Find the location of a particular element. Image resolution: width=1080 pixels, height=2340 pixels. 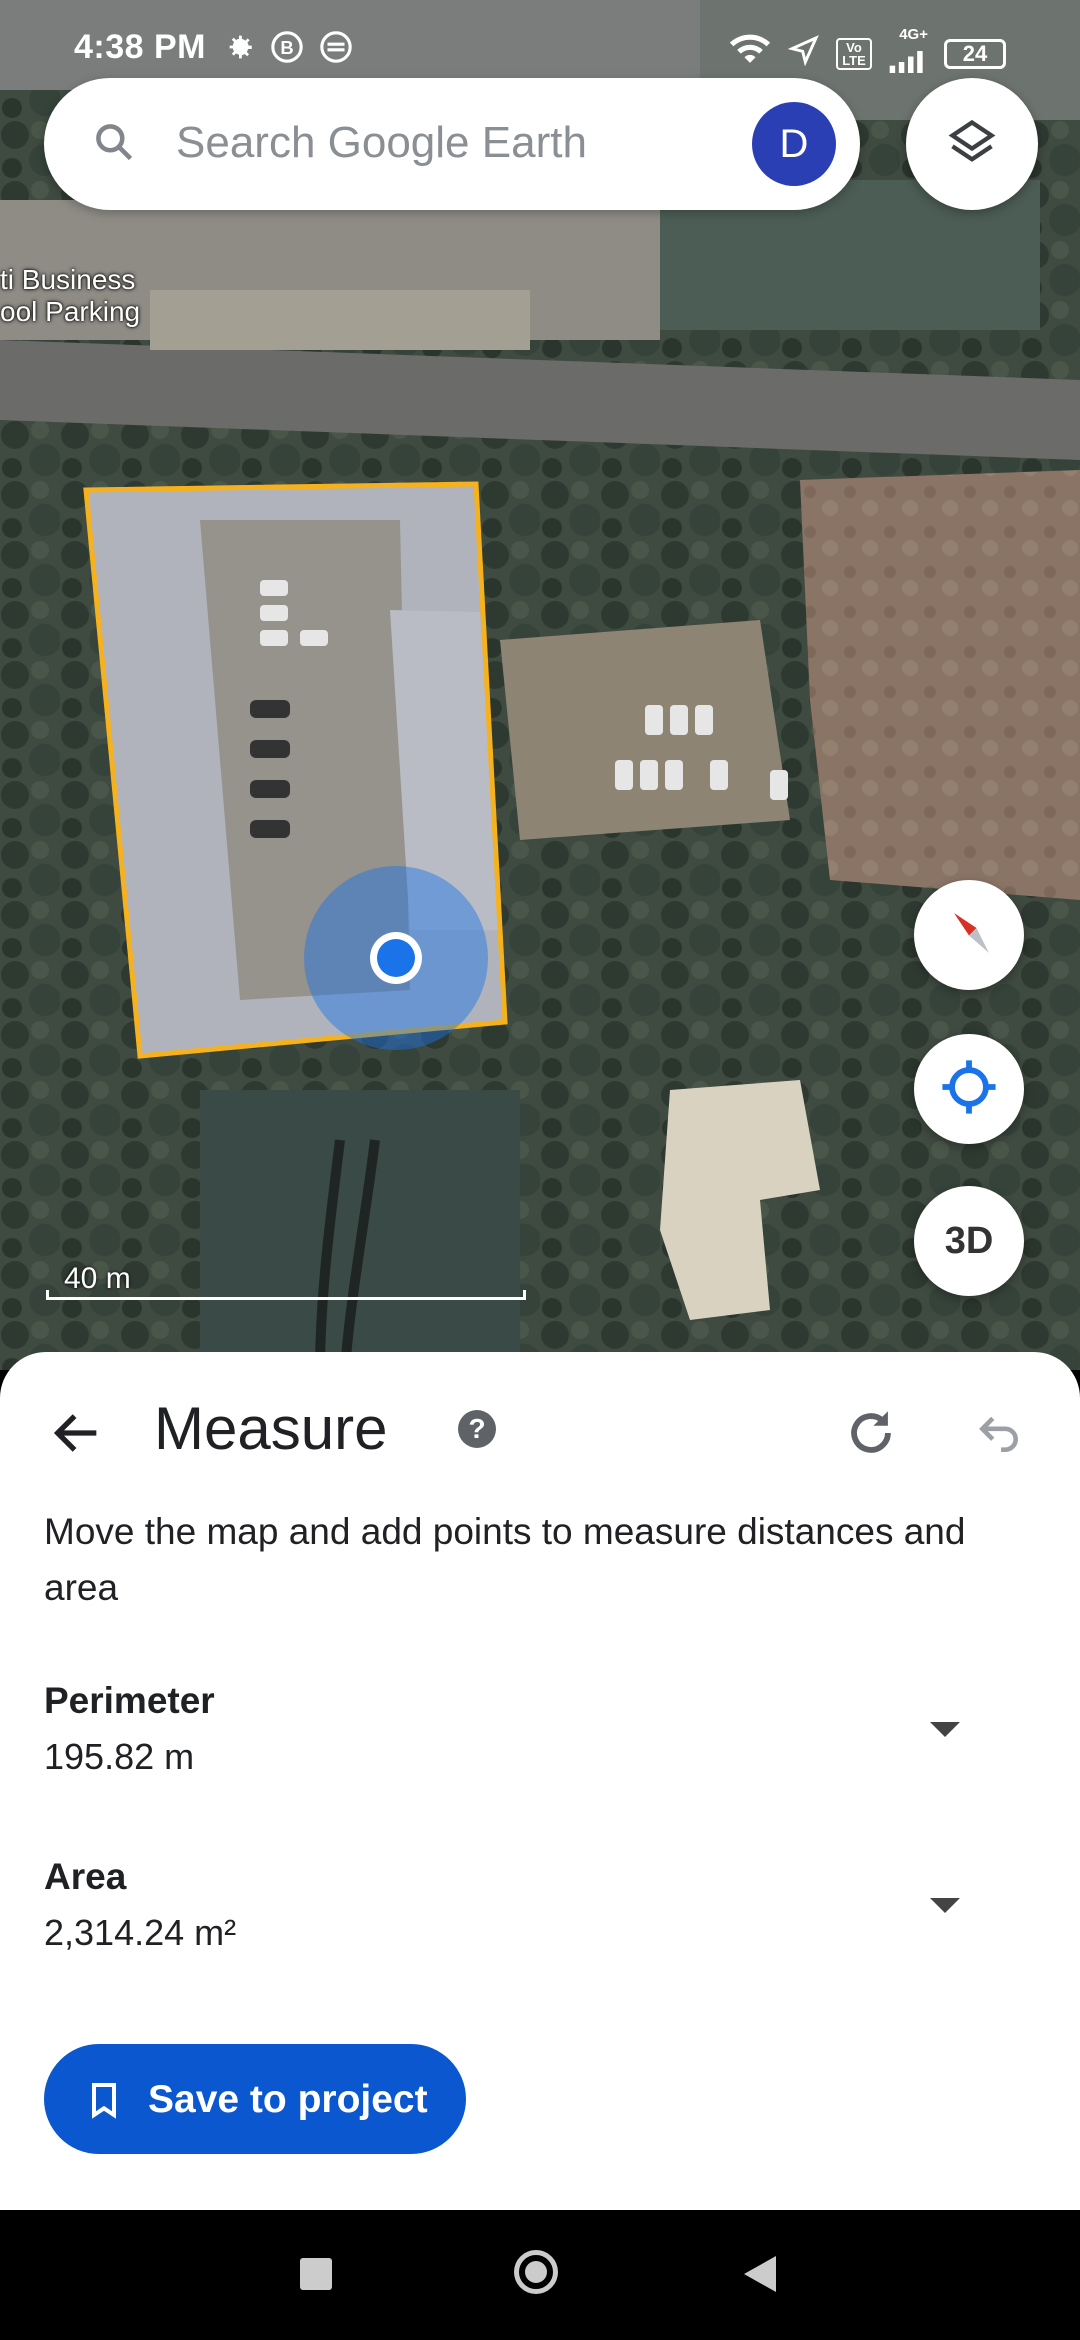

signal-icon is located at coordinates (908, 62).